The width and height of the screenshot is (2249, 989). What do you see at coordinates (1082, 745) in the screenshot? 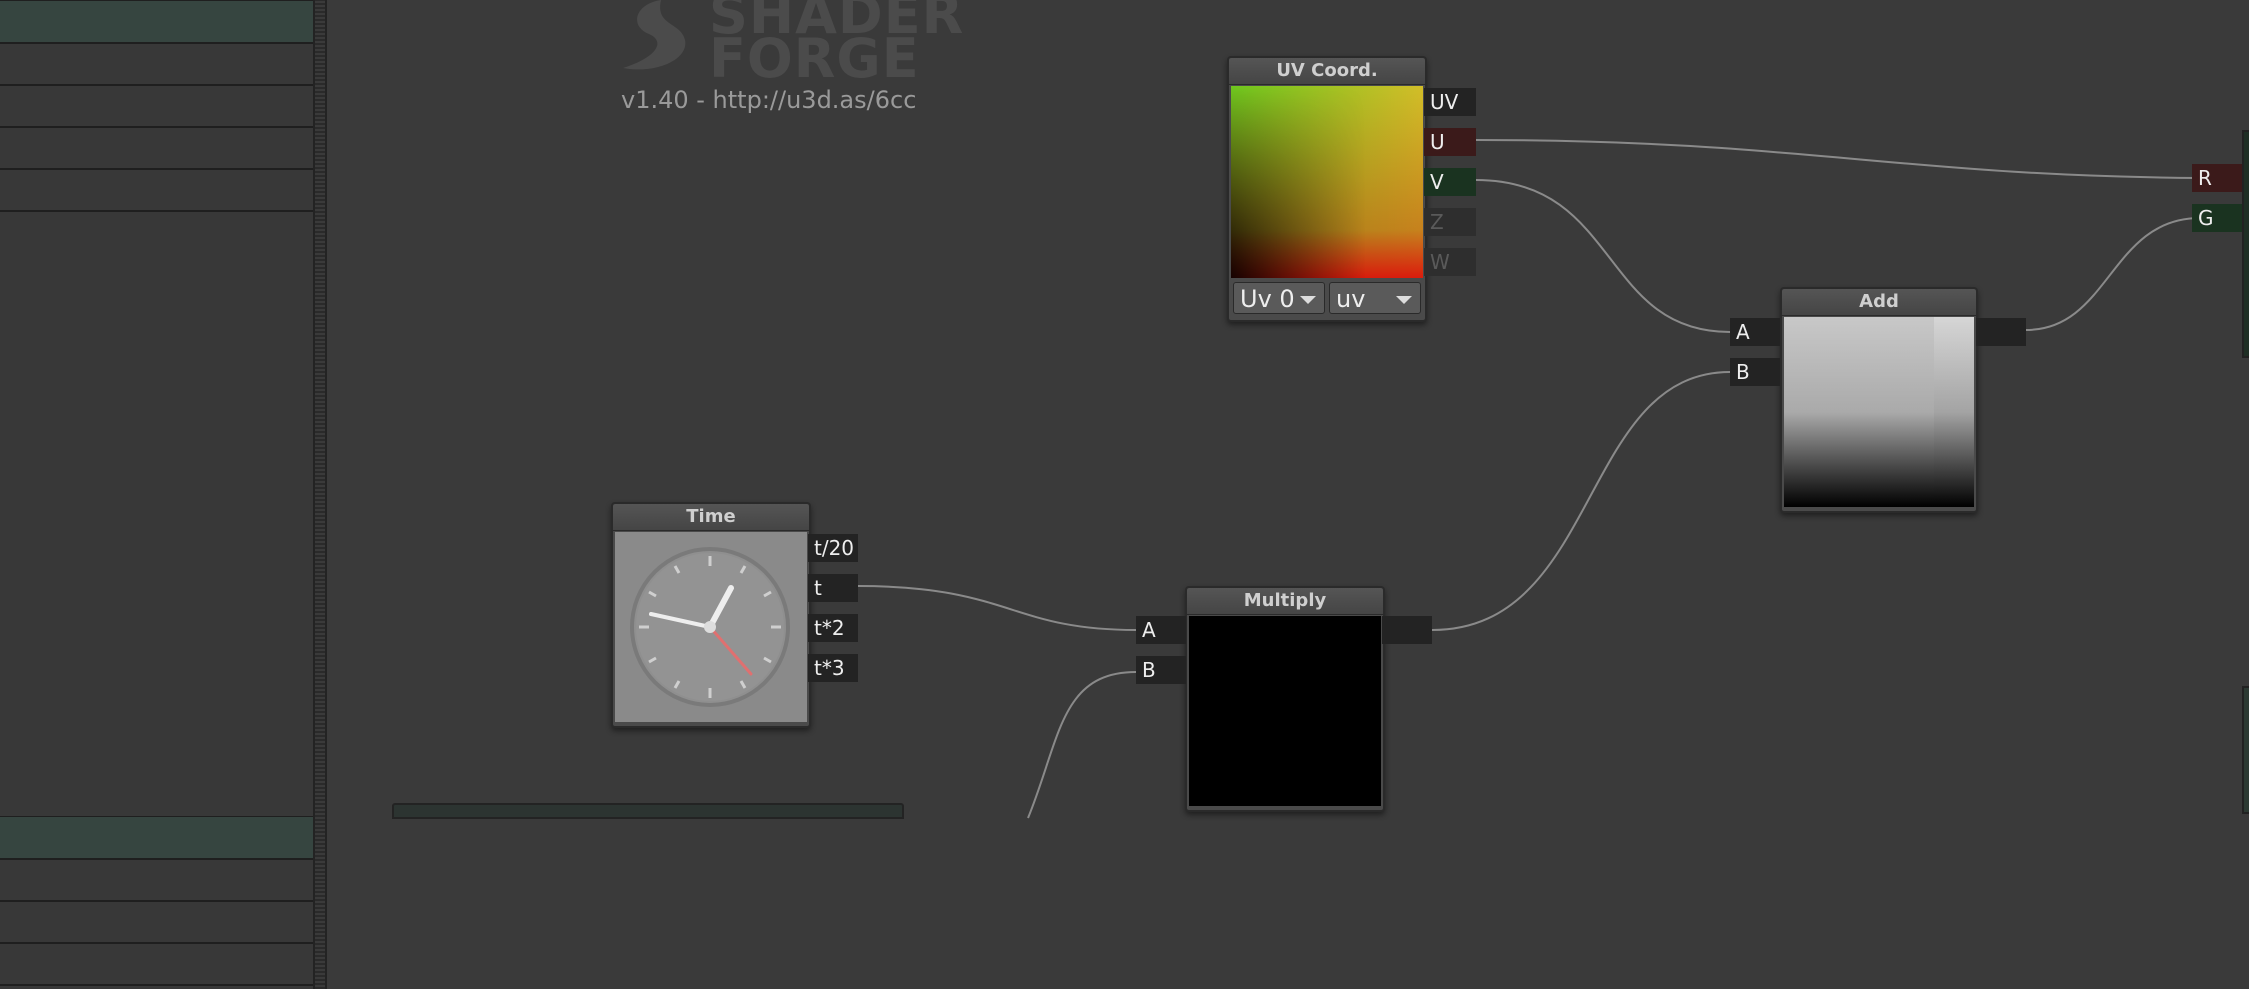
I see `wire-into-multiply-b` at bounding box center [1082, 745].